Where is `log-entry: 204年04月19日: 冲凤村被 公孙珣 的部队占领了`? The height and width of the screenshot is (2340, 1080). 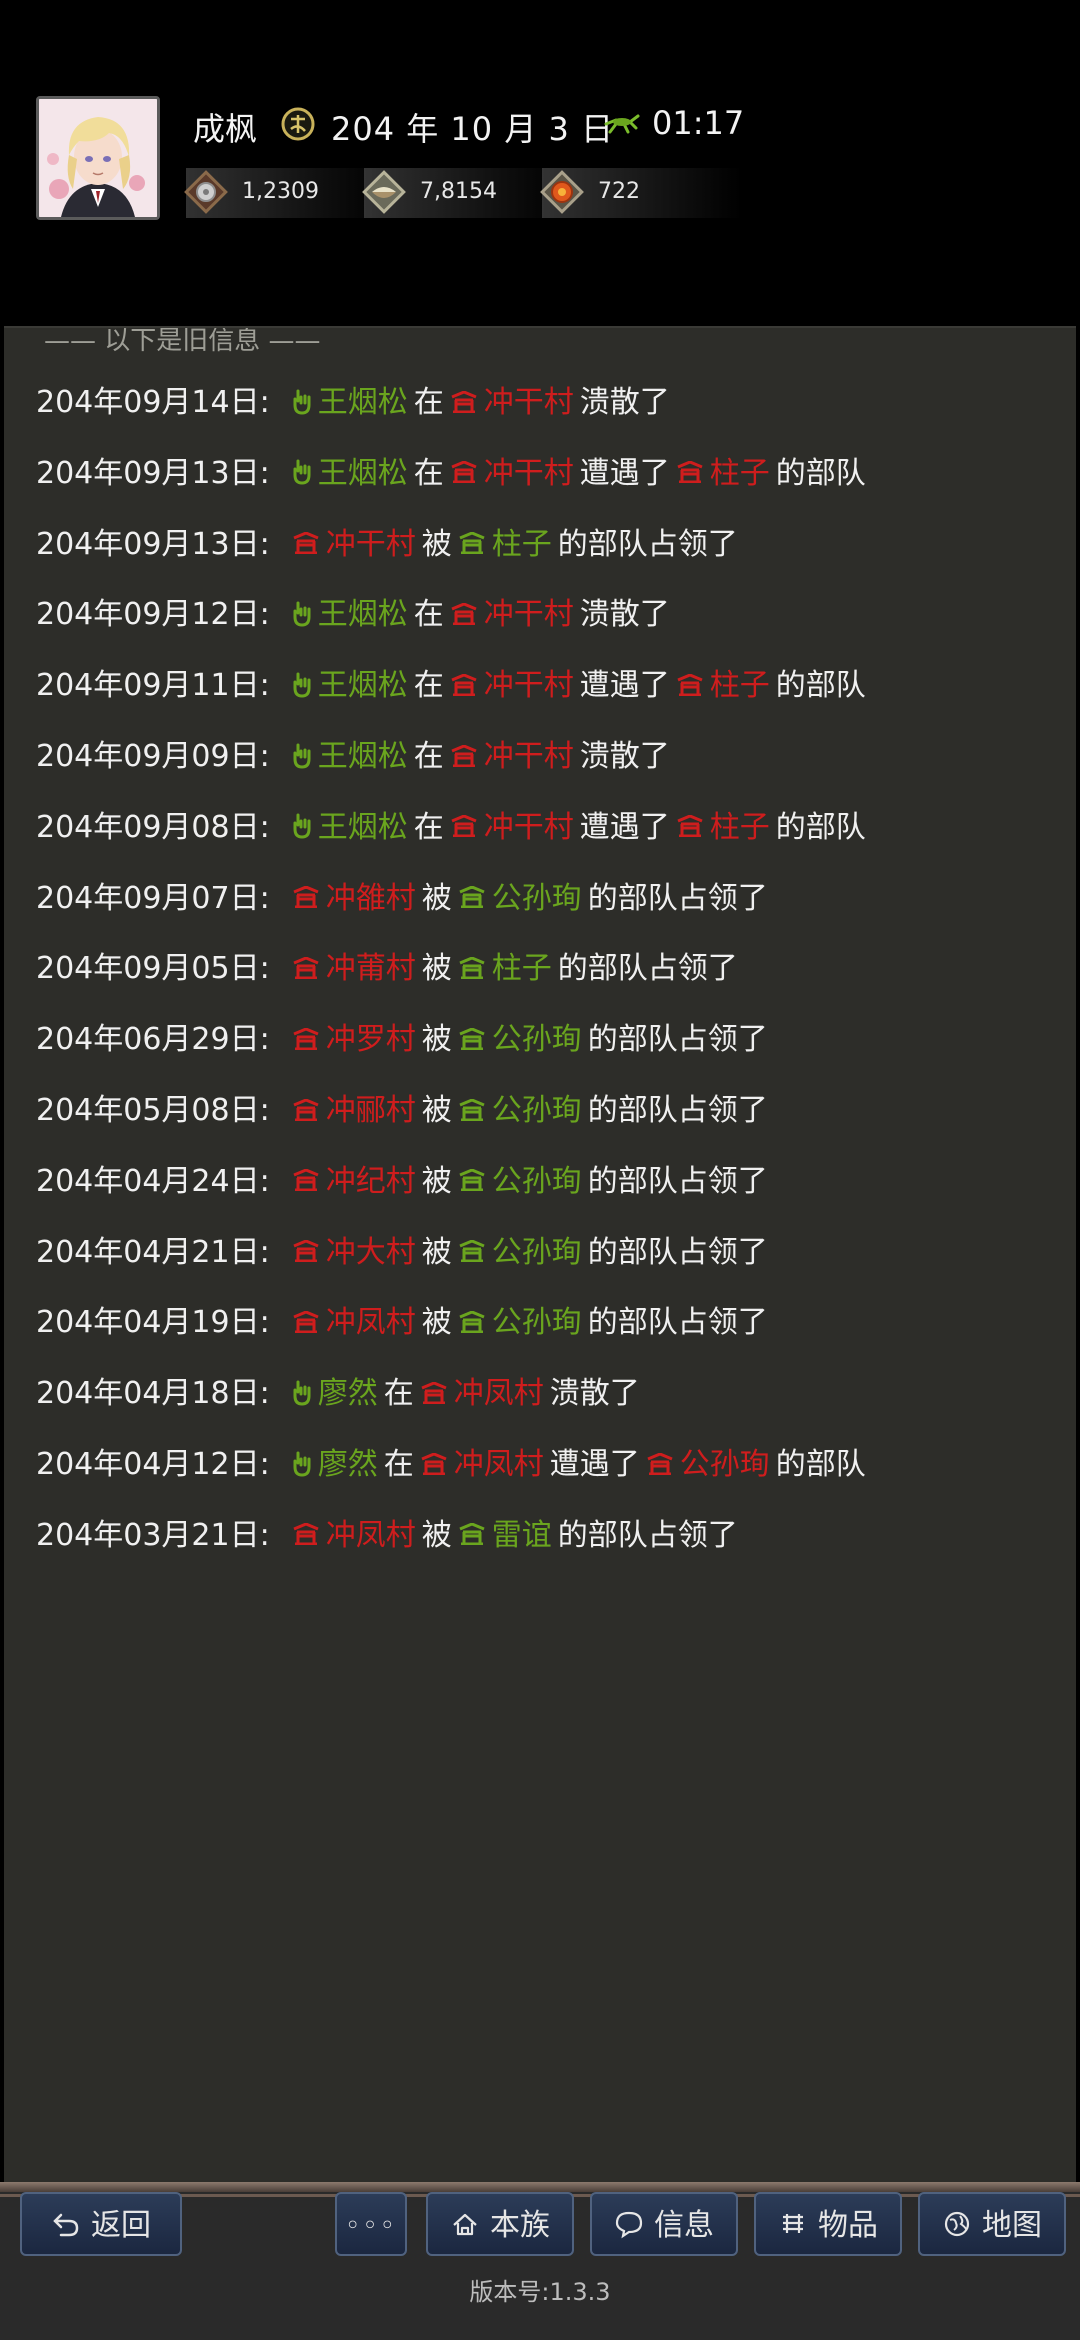
log-entry: 204年04月19日: 冲凤村被 公孙珣 的部队占领了 is located at coordinates (405, 1323).